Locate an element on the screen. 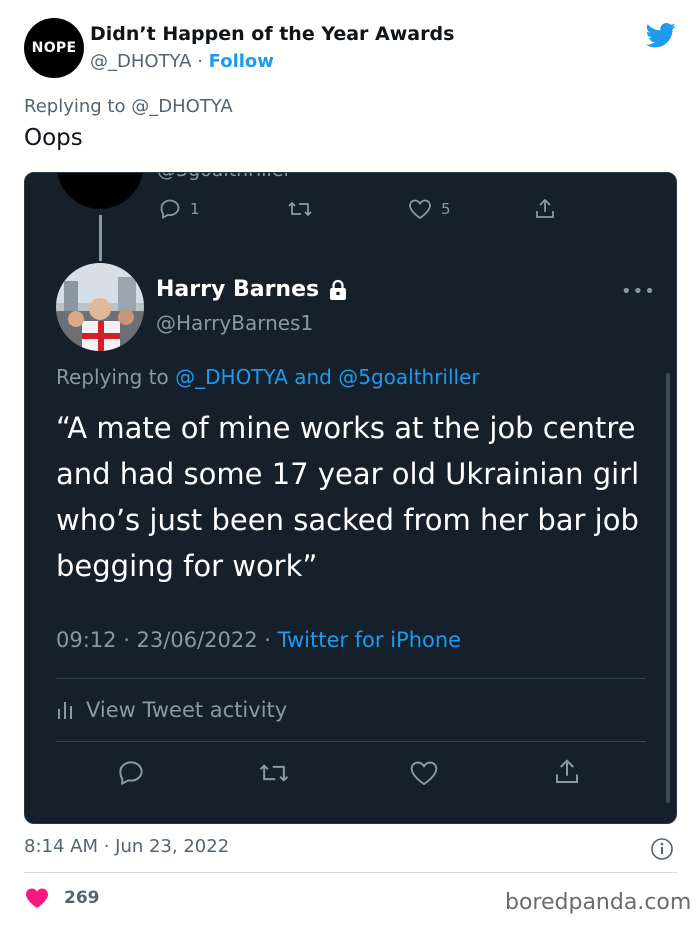 This screenshot has width=700, height=927. harry-name-row: Harry Barnes is located at coordinates (252, 289).